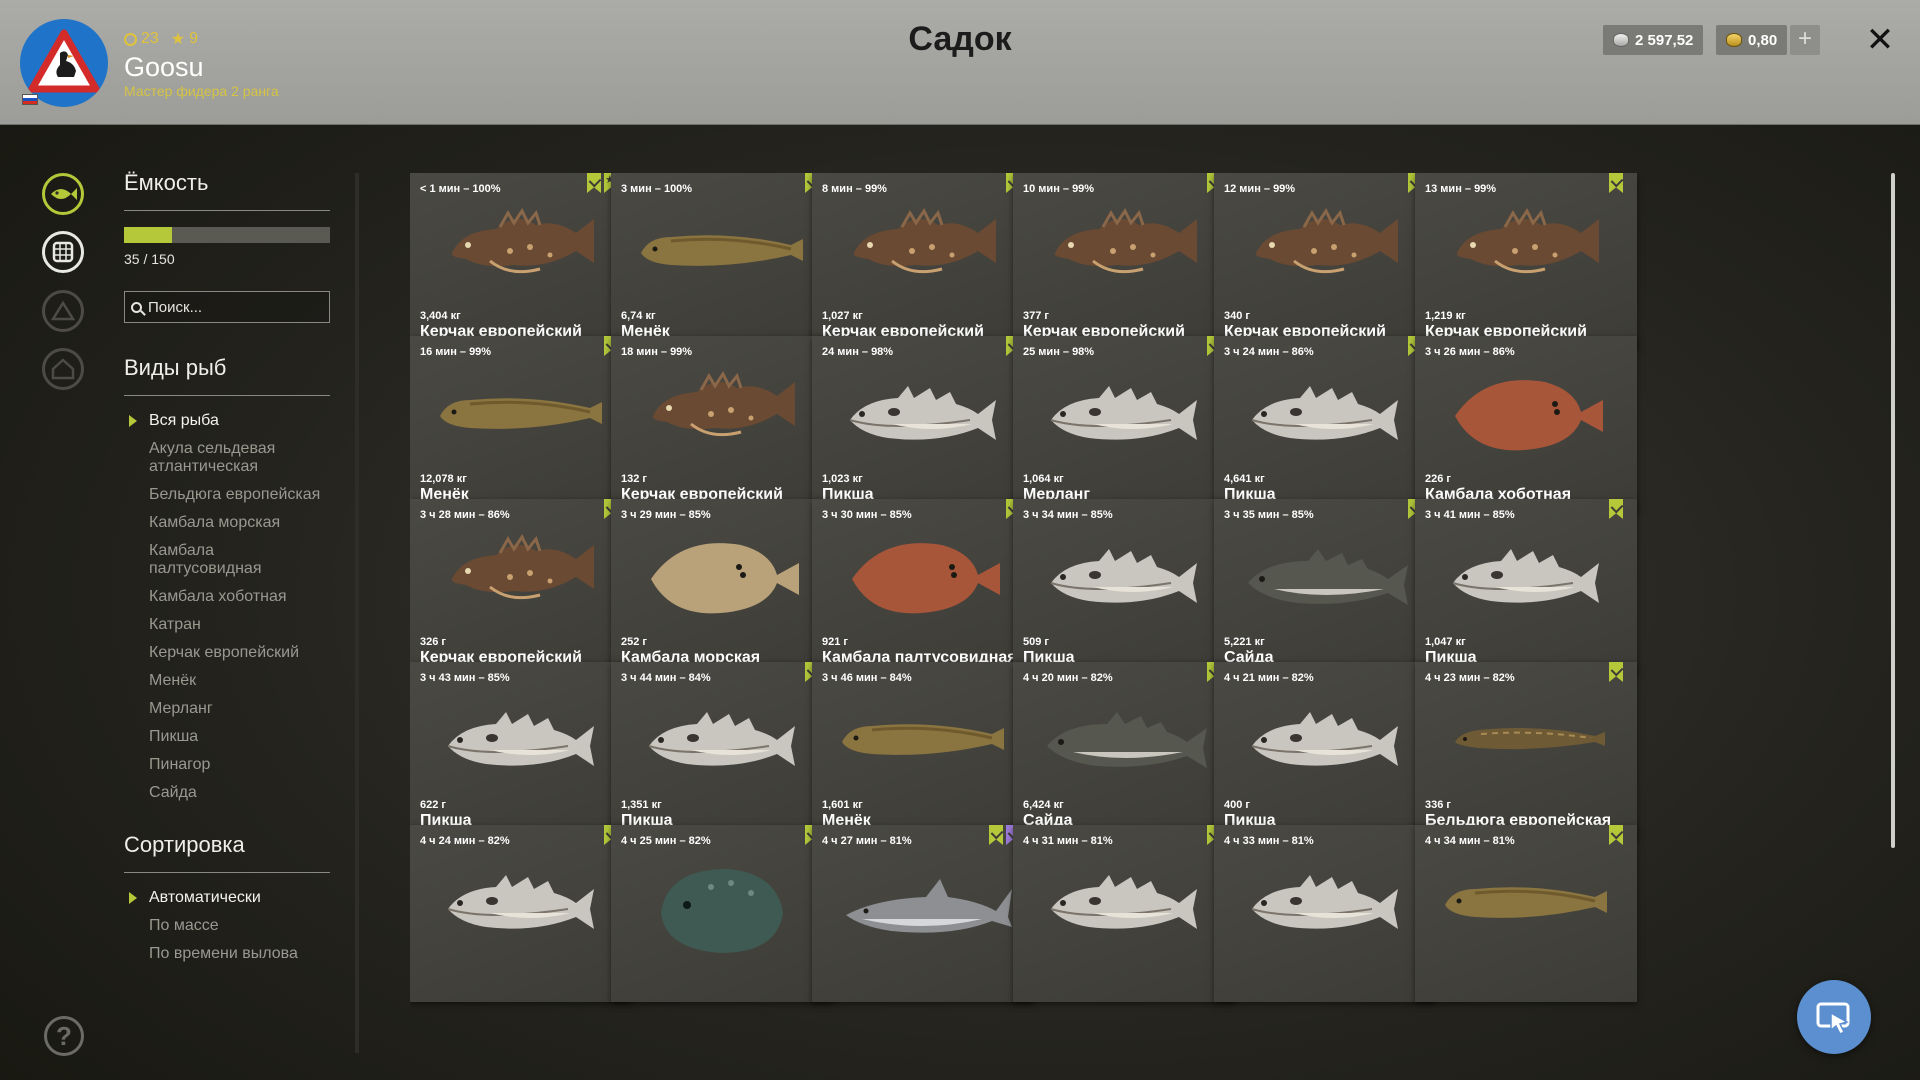 This screenshot has width=1920, height=1080. What do you see at coordinates (227, 458) in the screenshot?
I see `species-item: Акула сельдевая атлантическая` at bounding box center [227, 458].